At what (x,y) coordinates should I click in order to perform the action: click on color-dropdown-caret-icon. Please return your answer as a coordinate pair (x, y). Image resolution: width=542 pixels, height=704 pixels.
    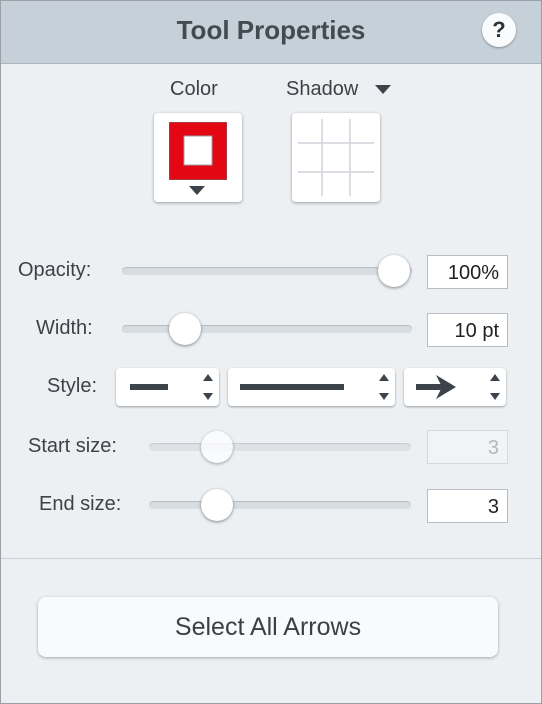
    Looking at the image, I should click on (197, 190).